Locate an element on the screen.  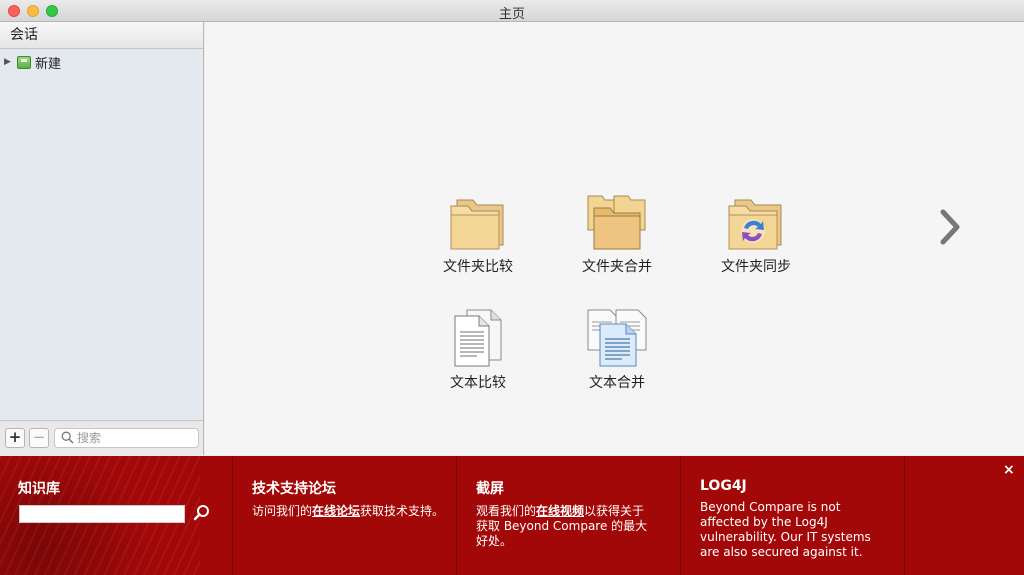
folder-compare-tile: 文件夹比较 is located at coordinates (478, 235).